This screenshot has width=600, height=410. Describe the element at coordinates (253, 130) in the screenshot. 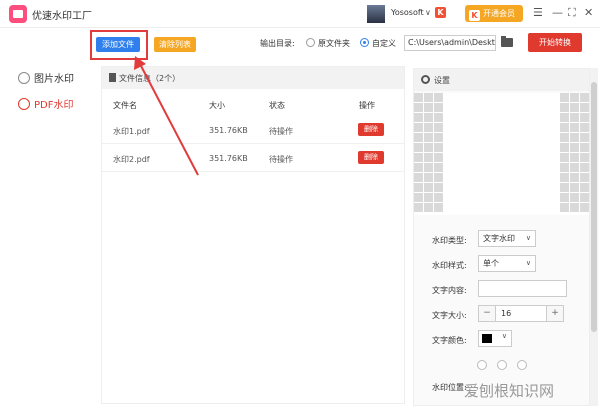

I see `table-row: 水印1.pdf 351.76KB 待操作 删除` at that location.